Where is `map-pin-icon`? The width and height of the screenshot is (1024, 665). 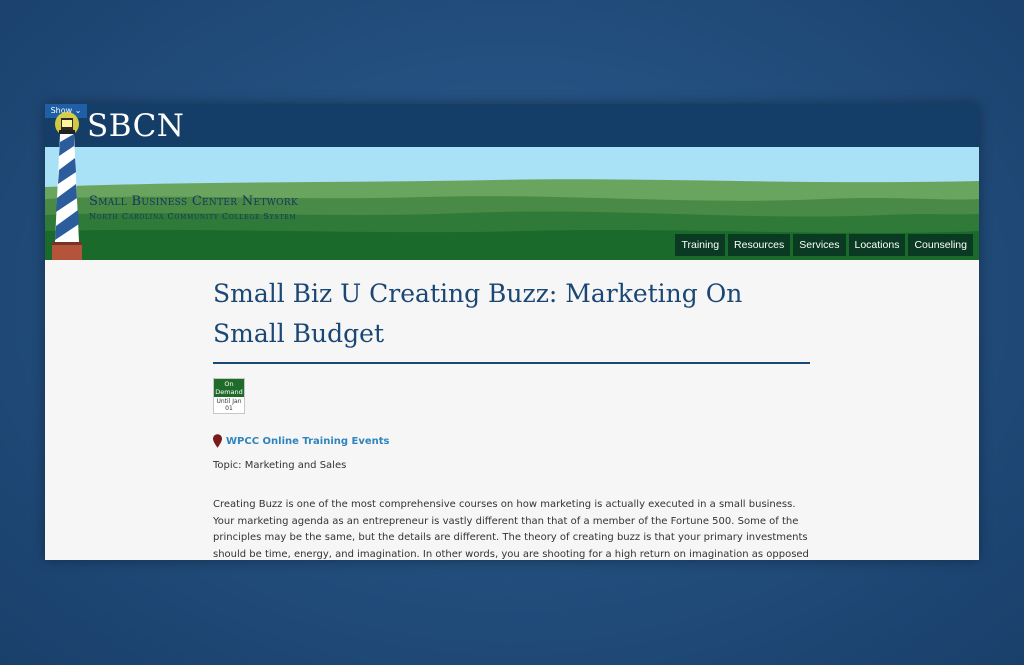 map-pin-icon is located at coordinates (217, 441).